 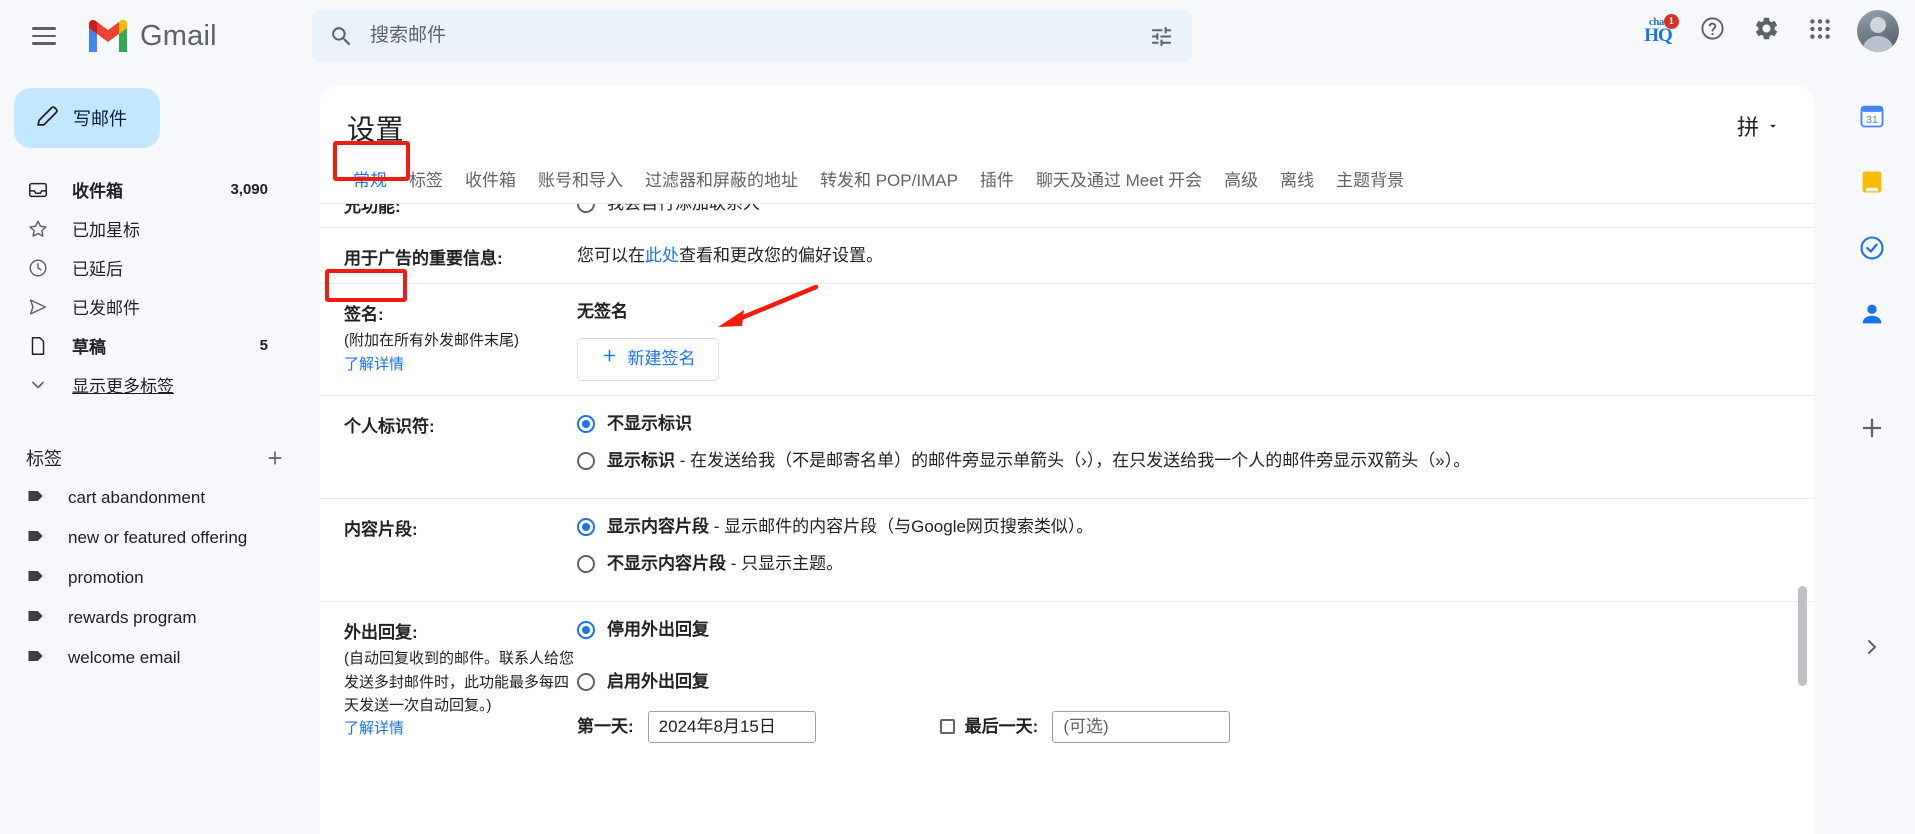 I want to click on tune-icon, so click(x=1161, y=36).